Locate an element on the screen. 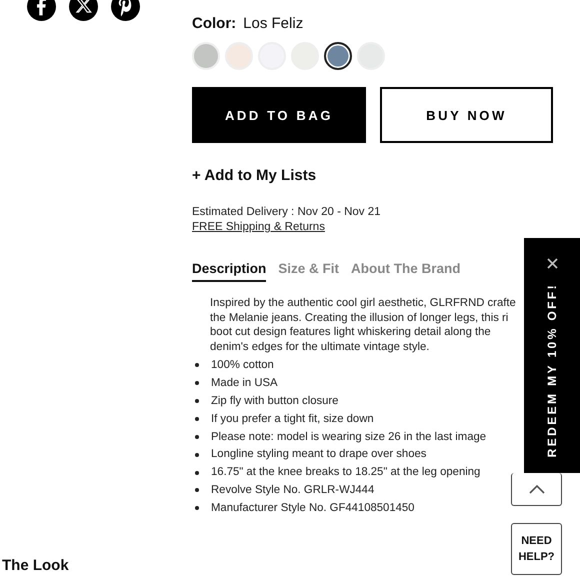  bullet-text: Made in USA is located at coordinates (244, 383).